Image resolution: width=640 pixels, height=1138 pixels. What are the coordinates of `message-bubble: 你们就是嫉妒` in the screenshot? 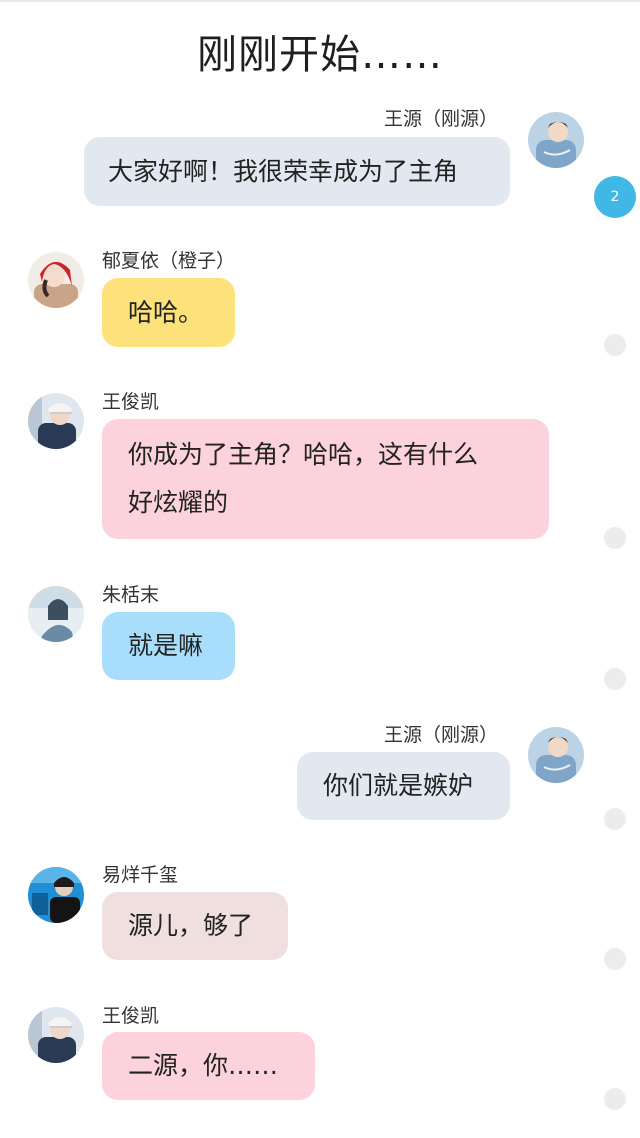 It's located at (403, 786).